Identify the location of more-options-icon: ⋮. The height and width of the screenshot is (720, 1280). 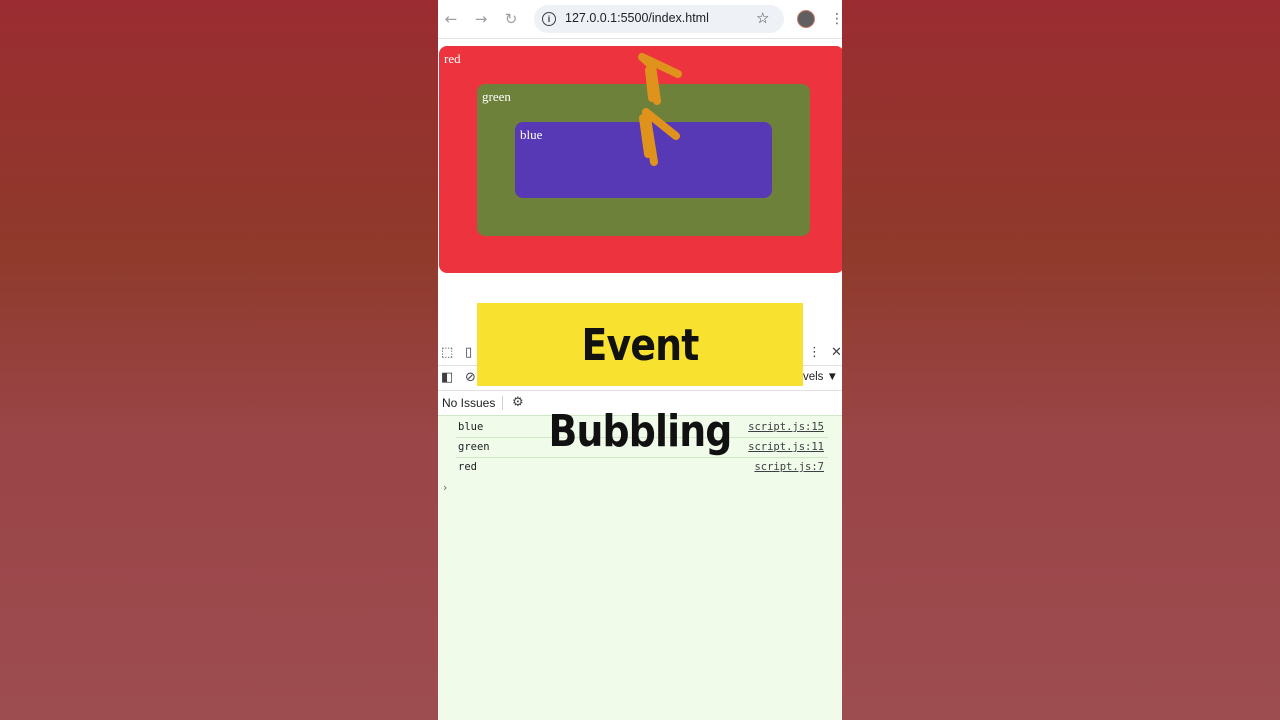
(814, 353).